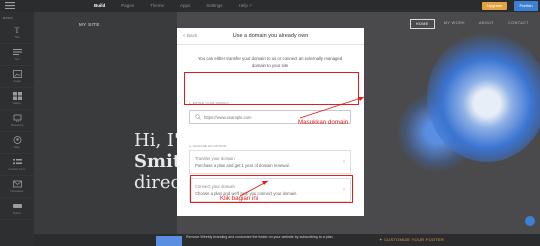 This screenshot has width=540, height=246. What do you see at coordinates (157, 182) in the screenshot?
I see `hero-heading-line3: direc` at bounding box center [157, 182].